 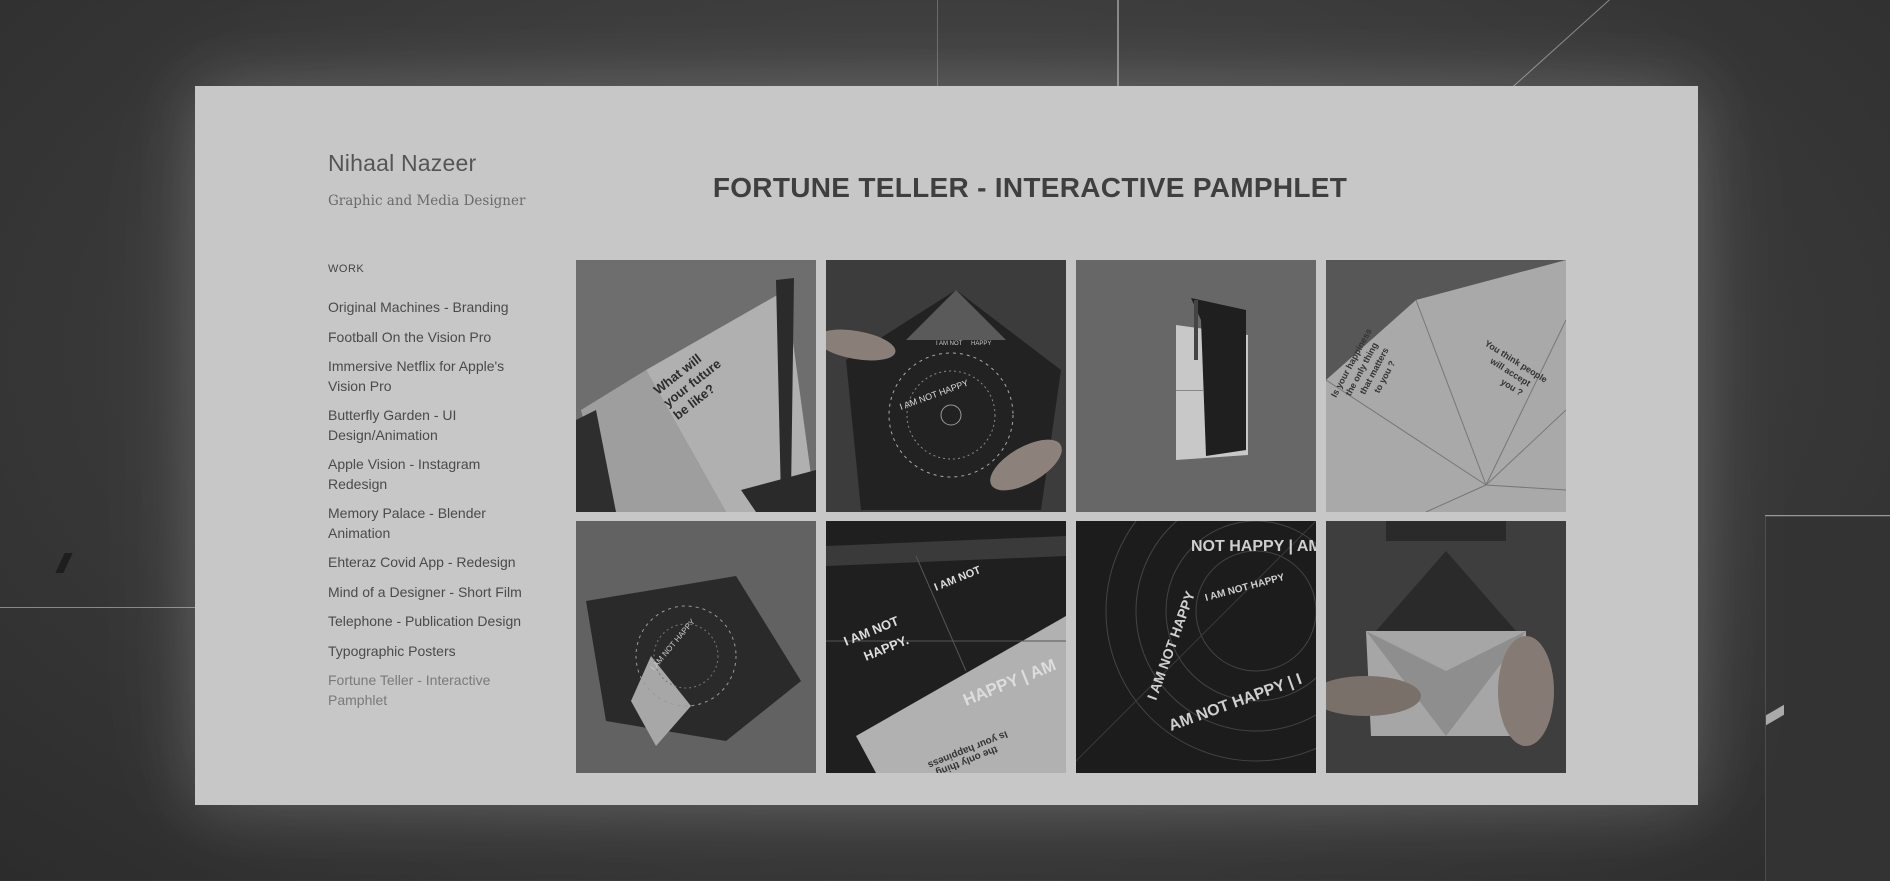 What do you see at coordinates (433, 593) in the screenshot?
I see `nav-item-mind-of-a-designer: Mind of a Designer - Short Film` at bounding box center [433, 593].